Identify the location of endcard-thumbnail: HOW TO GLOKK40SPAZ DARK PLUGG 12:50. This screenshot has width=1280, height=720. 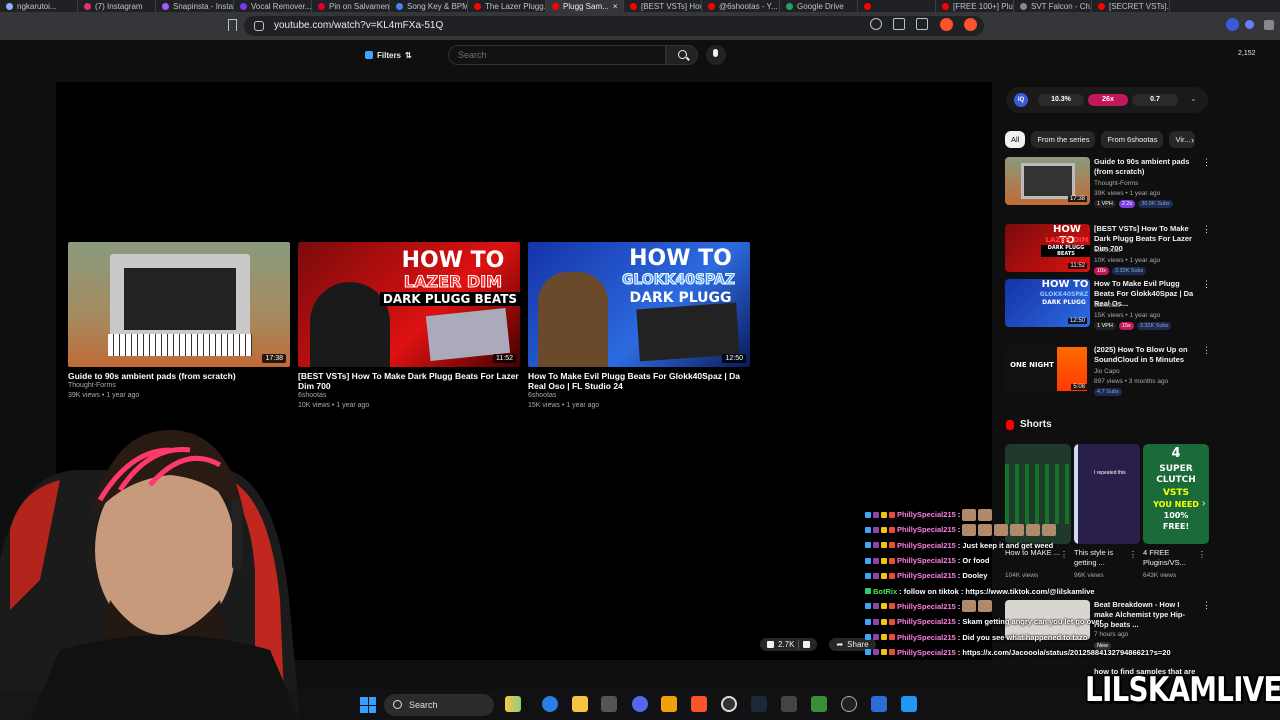
(639, 304).